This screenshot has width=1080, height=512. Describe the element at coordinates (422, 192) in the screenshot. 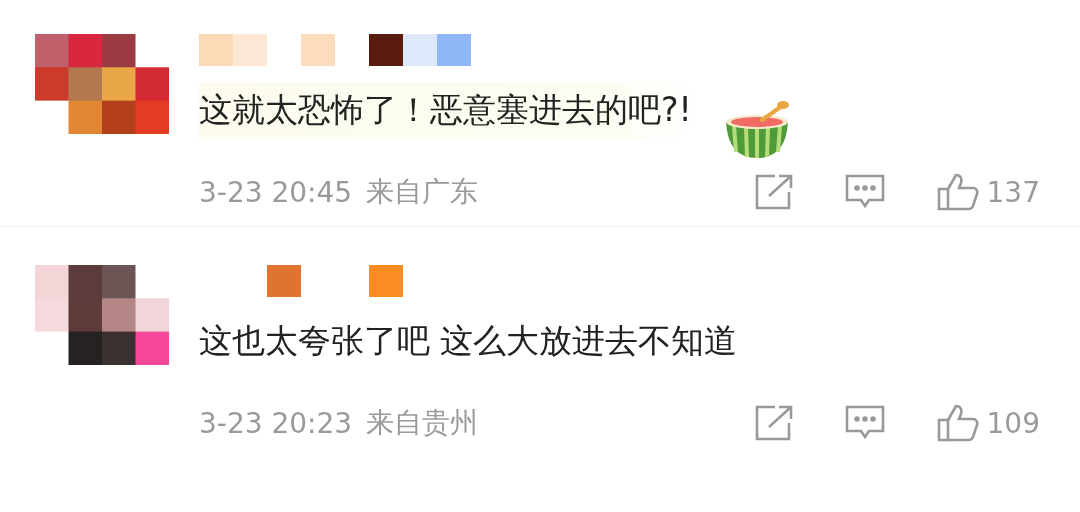

I see `comment-location: 来自广东` at that location.